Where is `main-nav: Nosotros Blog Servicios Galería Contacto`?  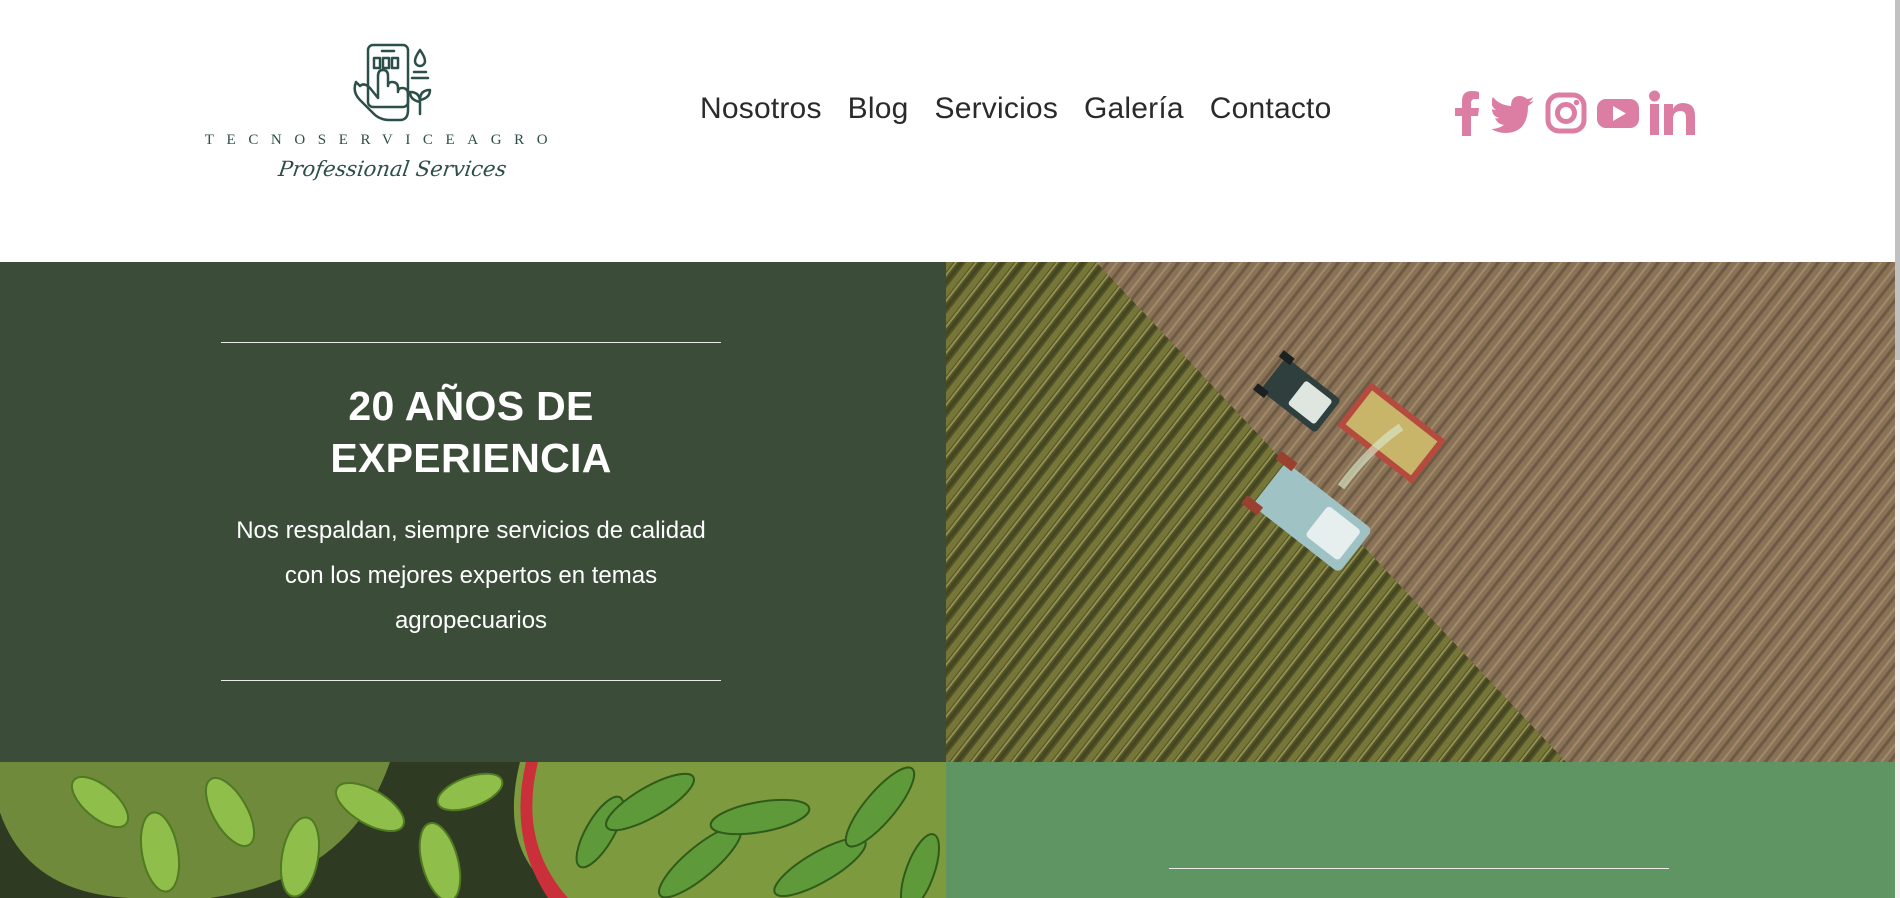 main-nav: Nosotros Blog Servicios Galería Contacto is located at coordinates (1015, 109).